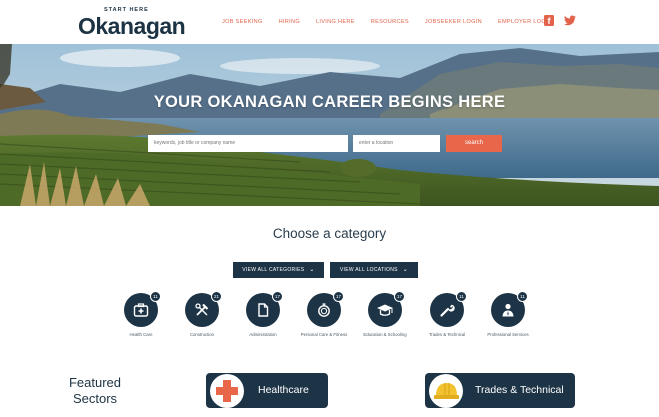  I want to click on site-logo: START HERE Okanagan, so click(132, 24).